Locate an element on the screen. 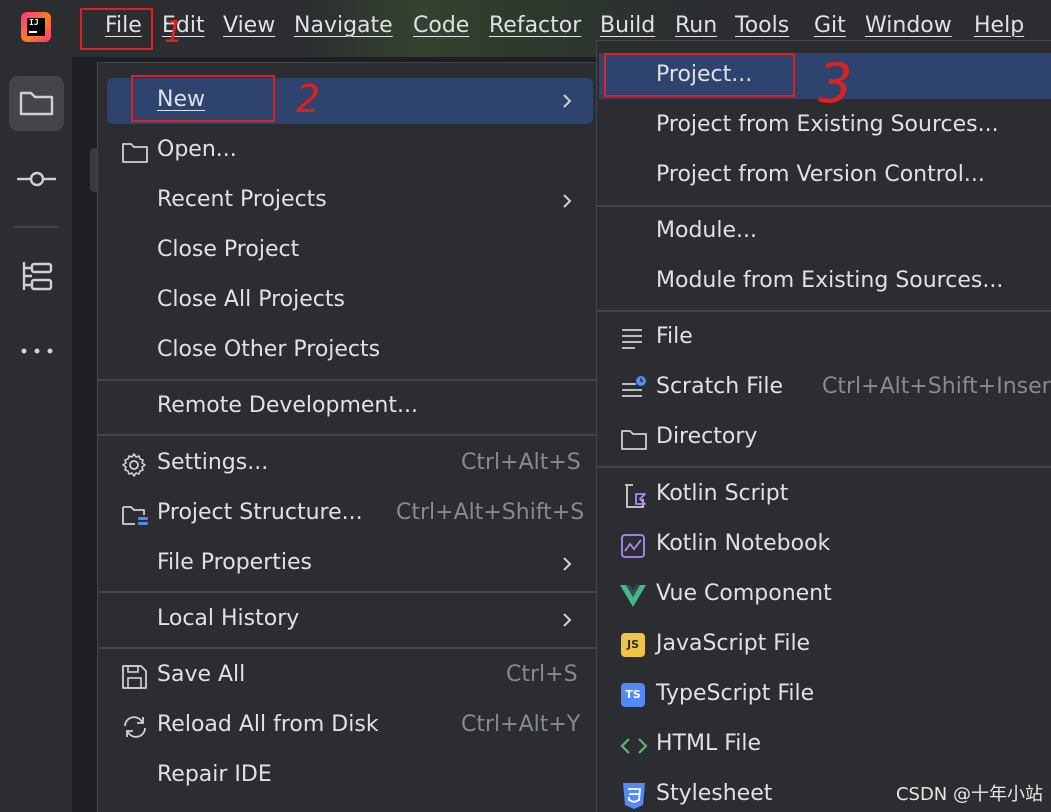 The image size is (1051, 812). annotation-box-project is located at coordinates (699, 75).